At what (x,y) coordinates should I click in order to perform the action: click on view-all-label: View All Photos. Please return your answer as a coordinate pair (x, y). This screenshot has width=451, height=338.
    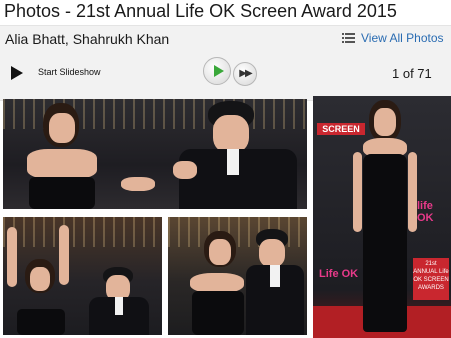
    Looking at the image, I should click on (402, 38).